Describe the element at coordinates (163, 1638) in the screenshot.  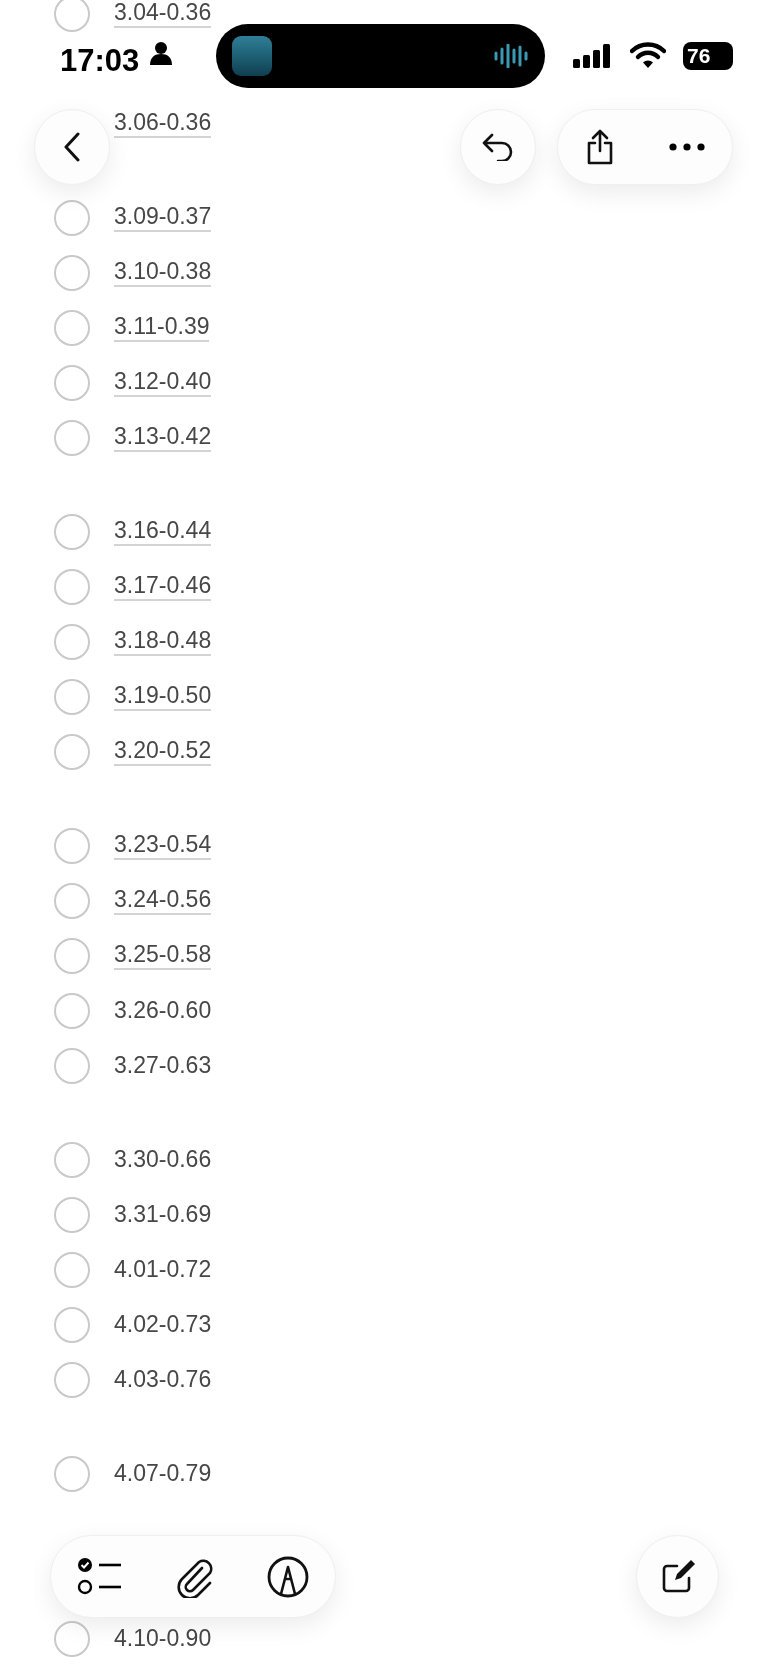
I see `task-text: 4.10-0.90` at that location.